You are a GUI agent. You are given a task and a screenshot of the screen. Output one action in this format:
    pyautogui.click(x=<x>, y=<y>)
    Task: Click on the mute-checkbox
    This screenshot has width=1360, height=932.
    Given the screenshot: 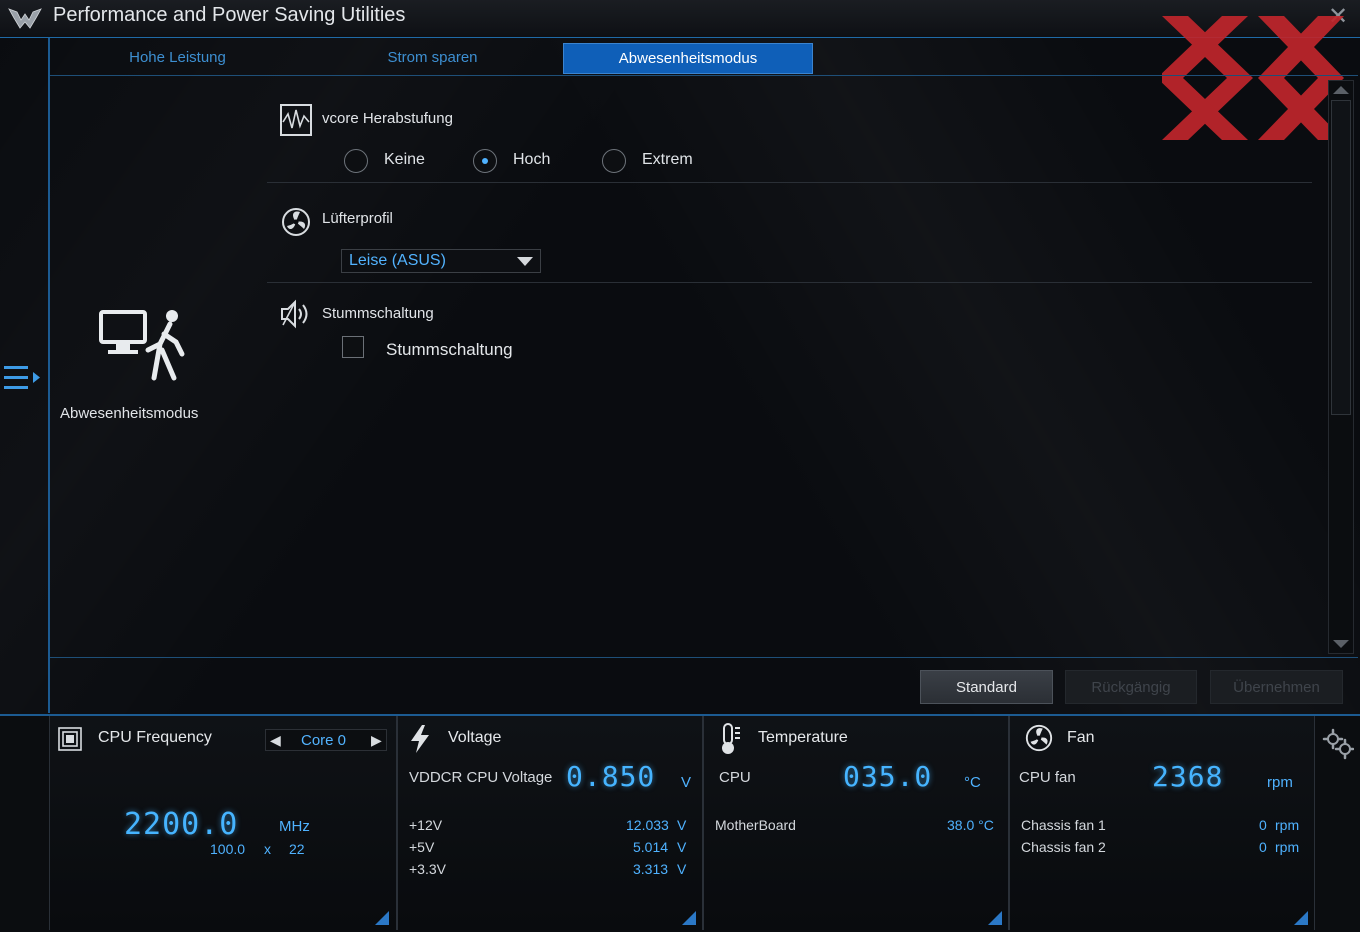 What is the action you would take?
    pyautogui.click(x=353, y=347)
    